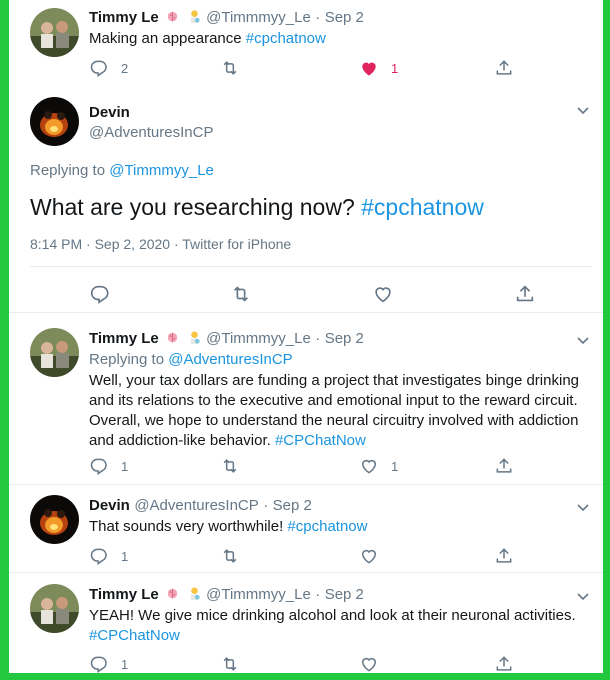 The height and width of the screenshot is (680, 610). Describe the element at coordinates (207, 38) in the screenshot. I see `tweet-text: Making an appearance #cpchatnow` at that location.